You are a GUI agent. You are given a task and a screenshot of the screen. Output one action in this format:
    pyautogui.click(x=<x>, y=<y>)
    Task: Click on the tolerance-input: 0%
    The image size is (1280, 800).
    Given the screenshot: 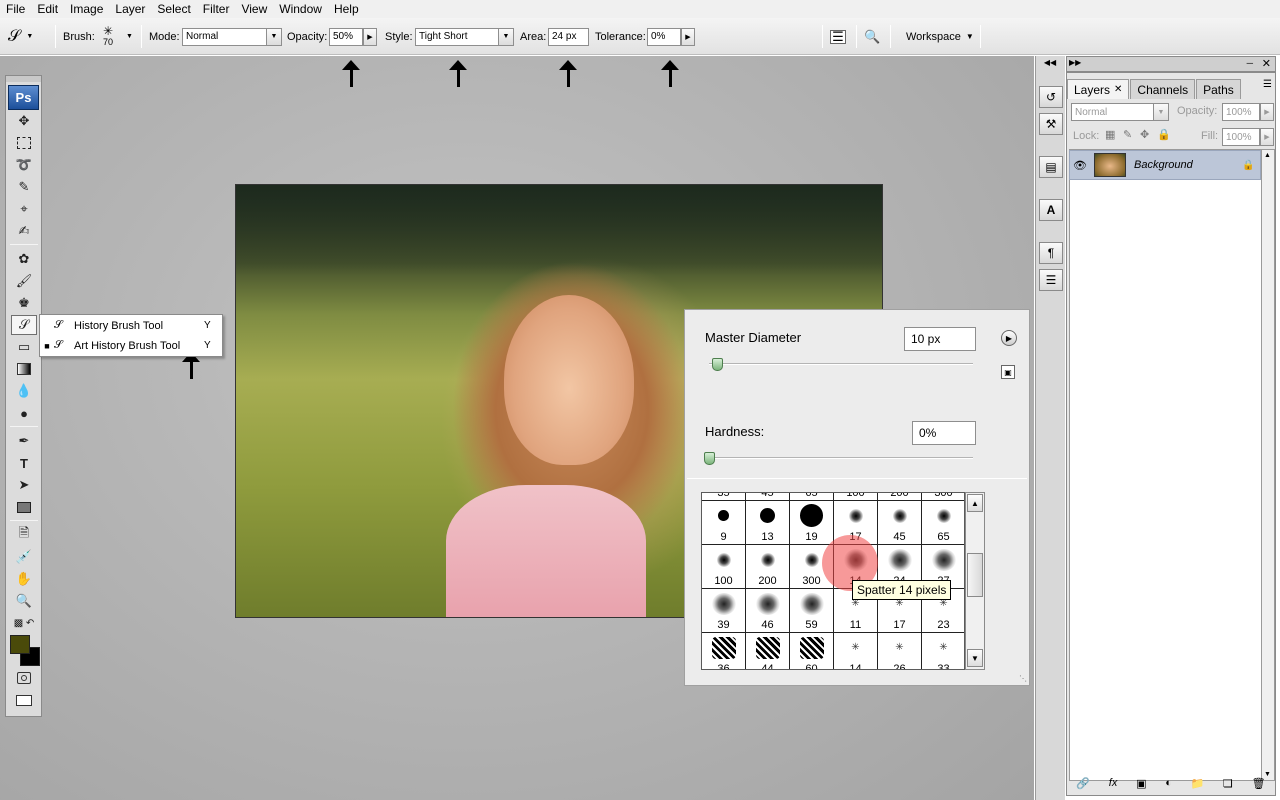 What is the action you would take?
    pyautogui.click(x=664, y=36)
    